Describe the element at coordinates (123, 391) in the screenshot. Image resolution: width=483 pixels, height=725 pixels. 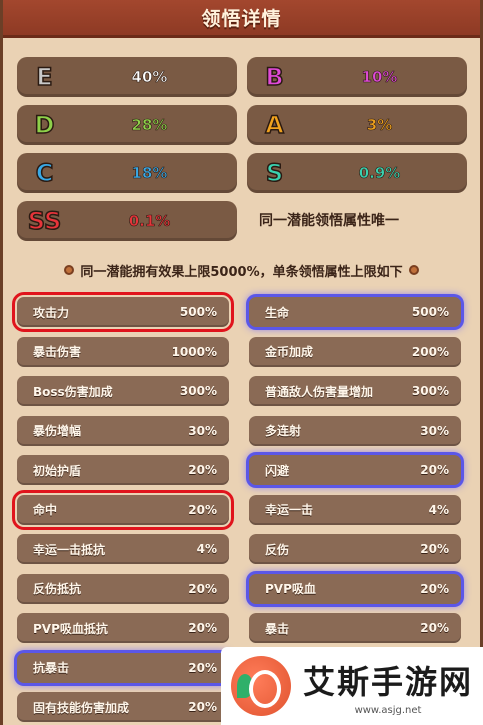
I see `stat-cap-row: Boss伤害加成 300%` at that location.